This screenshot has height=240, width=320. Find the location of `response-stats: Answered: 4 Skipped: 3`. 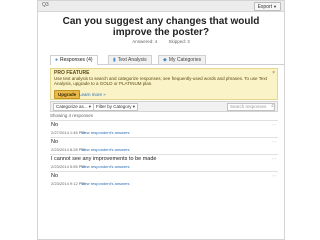

response-stats: Answered: 4 Skipped: 3 is located at coordinates (161, 41).